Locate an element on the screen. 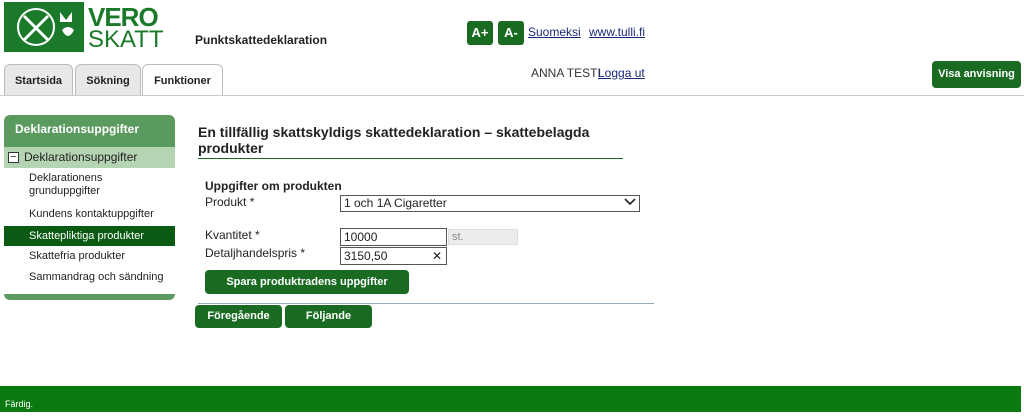  produkt-select: 1 och 1A Cigaretter is located at coordinates (490, 203).